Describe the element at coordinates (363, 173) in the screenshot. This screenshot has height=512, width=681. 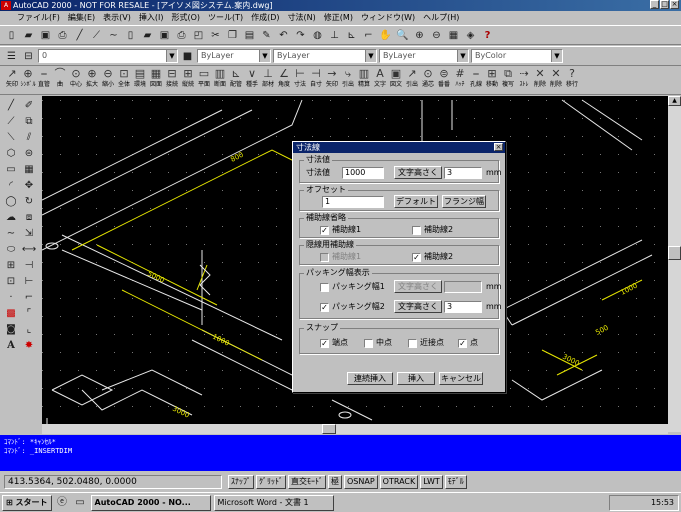
I see `dim-value-input: 1000` at that location.